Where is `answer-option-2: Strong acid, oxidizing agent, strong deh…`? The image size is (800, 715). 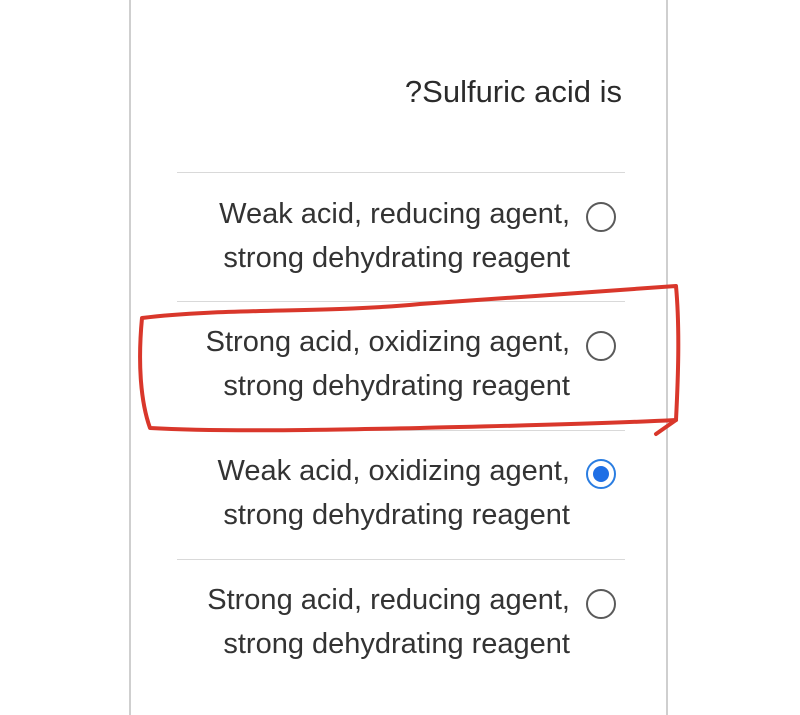
answer-option-2: Strong acid, oxidizing agent, strong deh… is located at coordinates (400, 370).